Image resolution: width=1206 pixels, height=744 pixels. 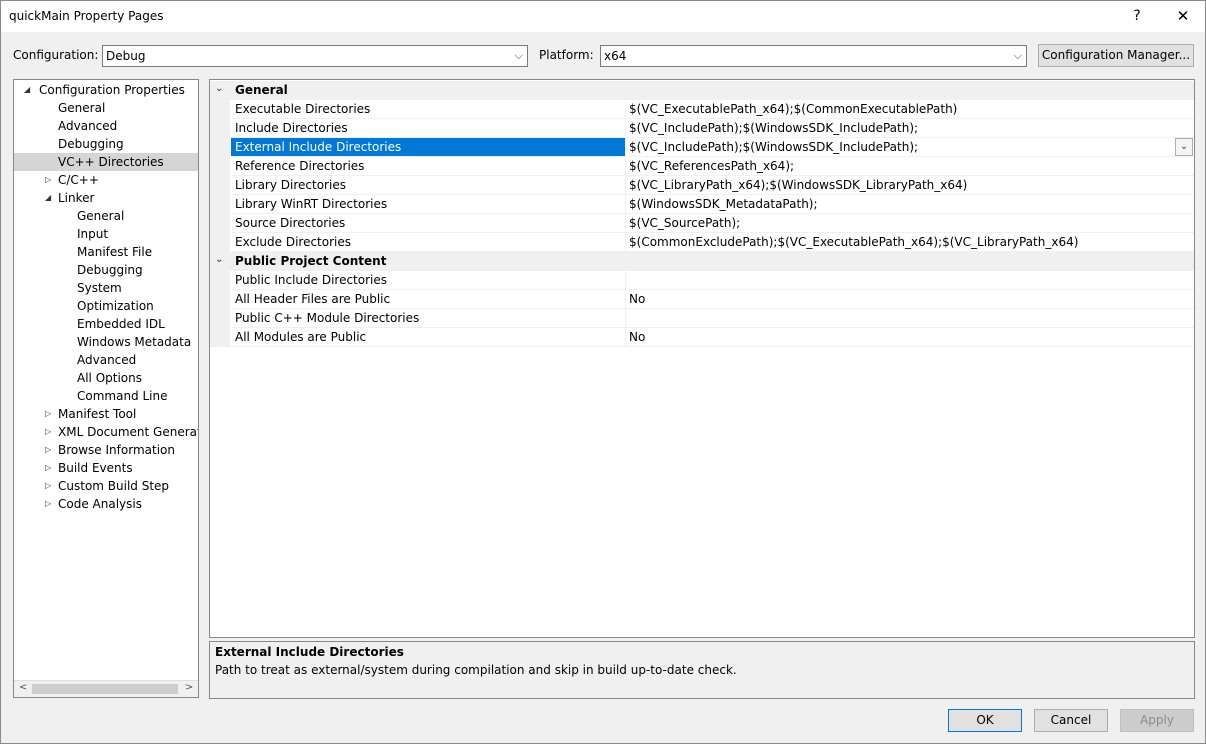 I want to click on tree-item: ▷ XML Document Generator, so click(x=106, y=432).